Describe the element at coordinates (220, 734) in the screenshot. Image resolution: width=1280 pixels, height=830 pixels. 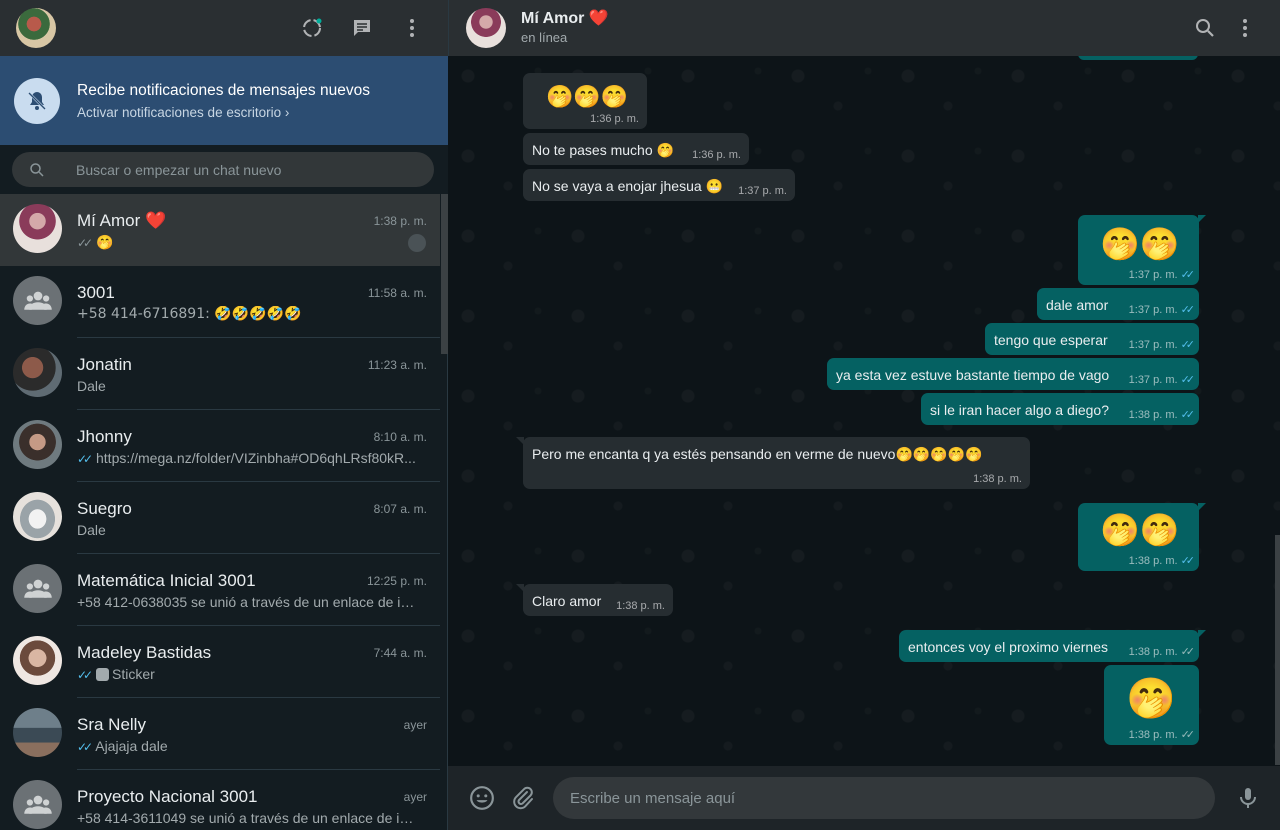
I see `chat-item: Sra Nelly ayer ✓✓ Ajajaja dale` at that location.